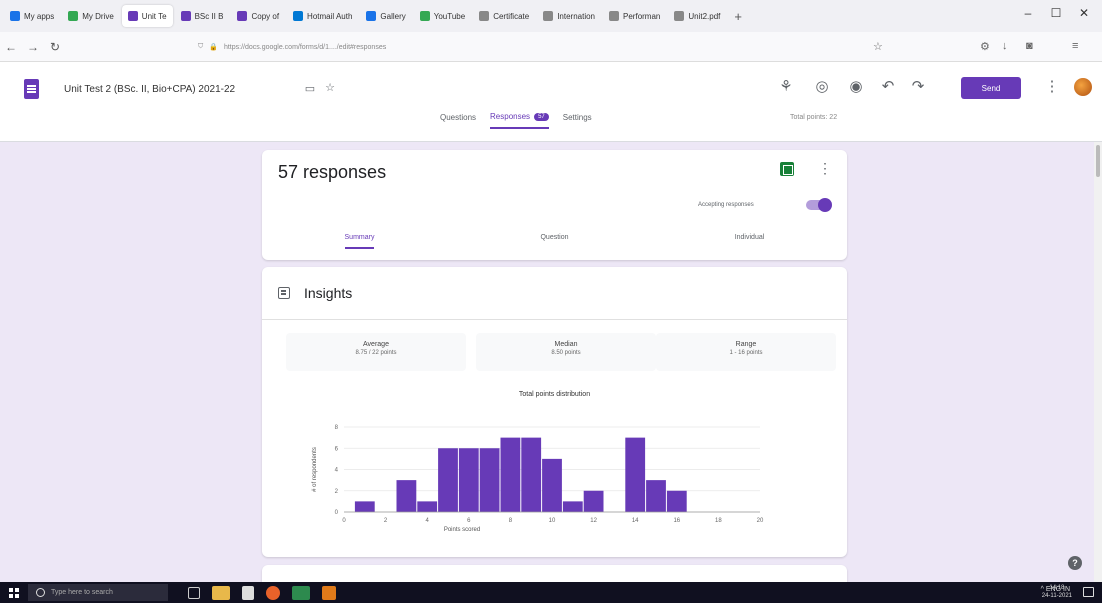 This screenshot has width=1102, height=603. Describe the element at coordinates (329, 592) in the screenshot. I see `app-icon` at that location.